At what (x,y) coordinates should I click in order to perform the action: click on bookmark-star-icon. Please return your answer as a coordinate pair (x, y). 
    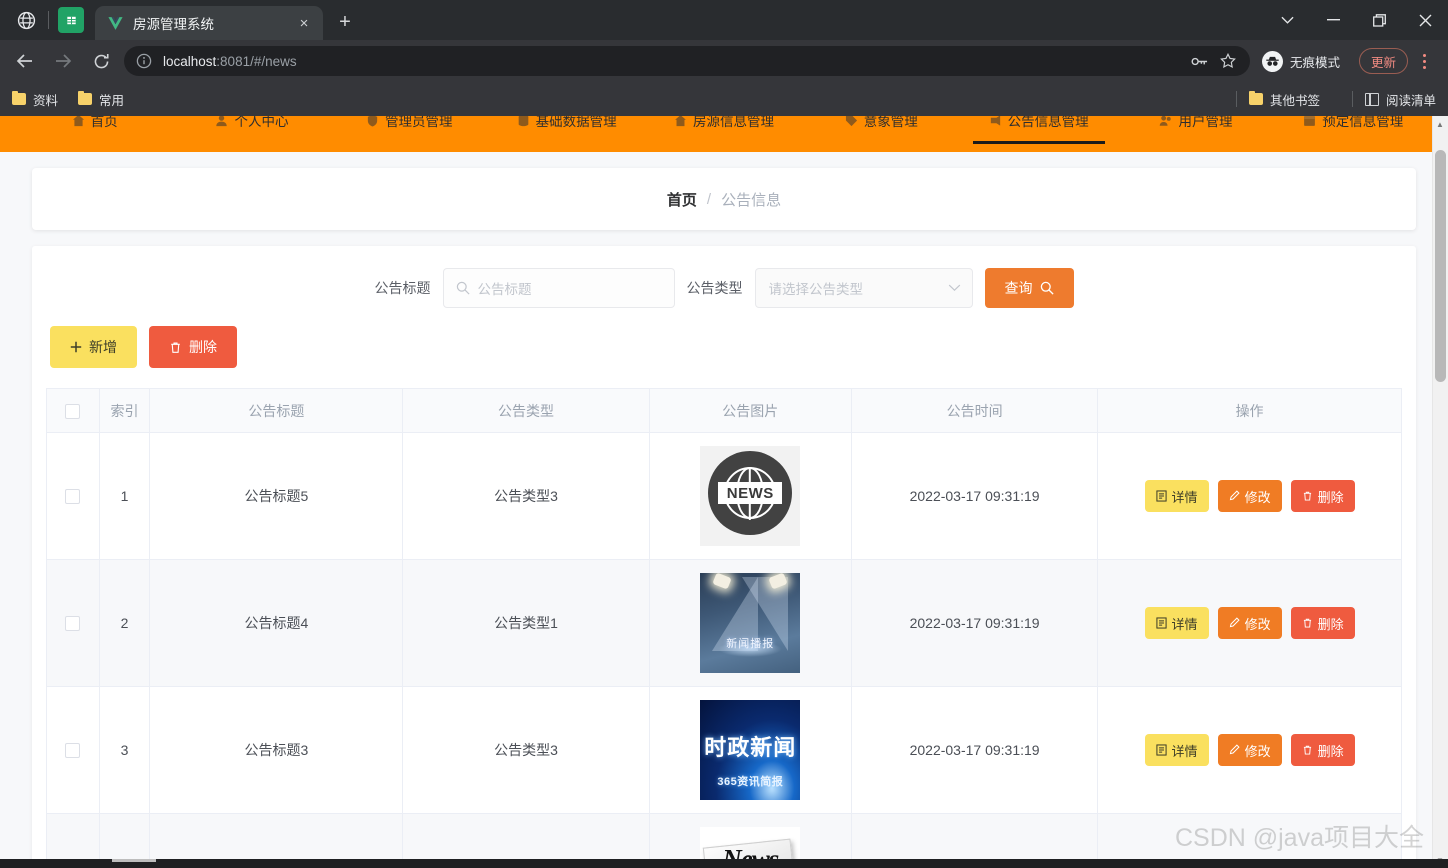
    Looking at the image, I should click on (1228, 61).